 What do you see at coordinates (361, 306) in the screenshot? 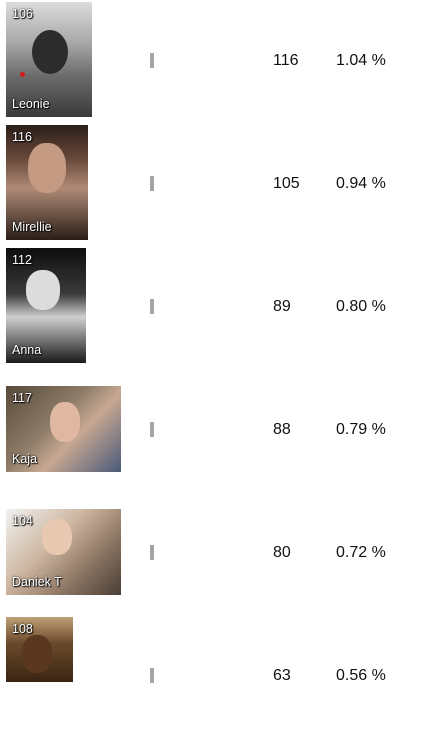
I see `vote-percentage: 0.80 %` at bounding box center [361, 306].